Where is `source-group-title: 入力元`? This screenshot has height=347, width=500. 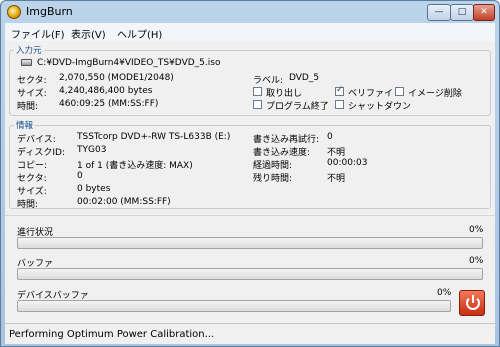 source-group-title: 入力元 is located at coordinates (29, 51).